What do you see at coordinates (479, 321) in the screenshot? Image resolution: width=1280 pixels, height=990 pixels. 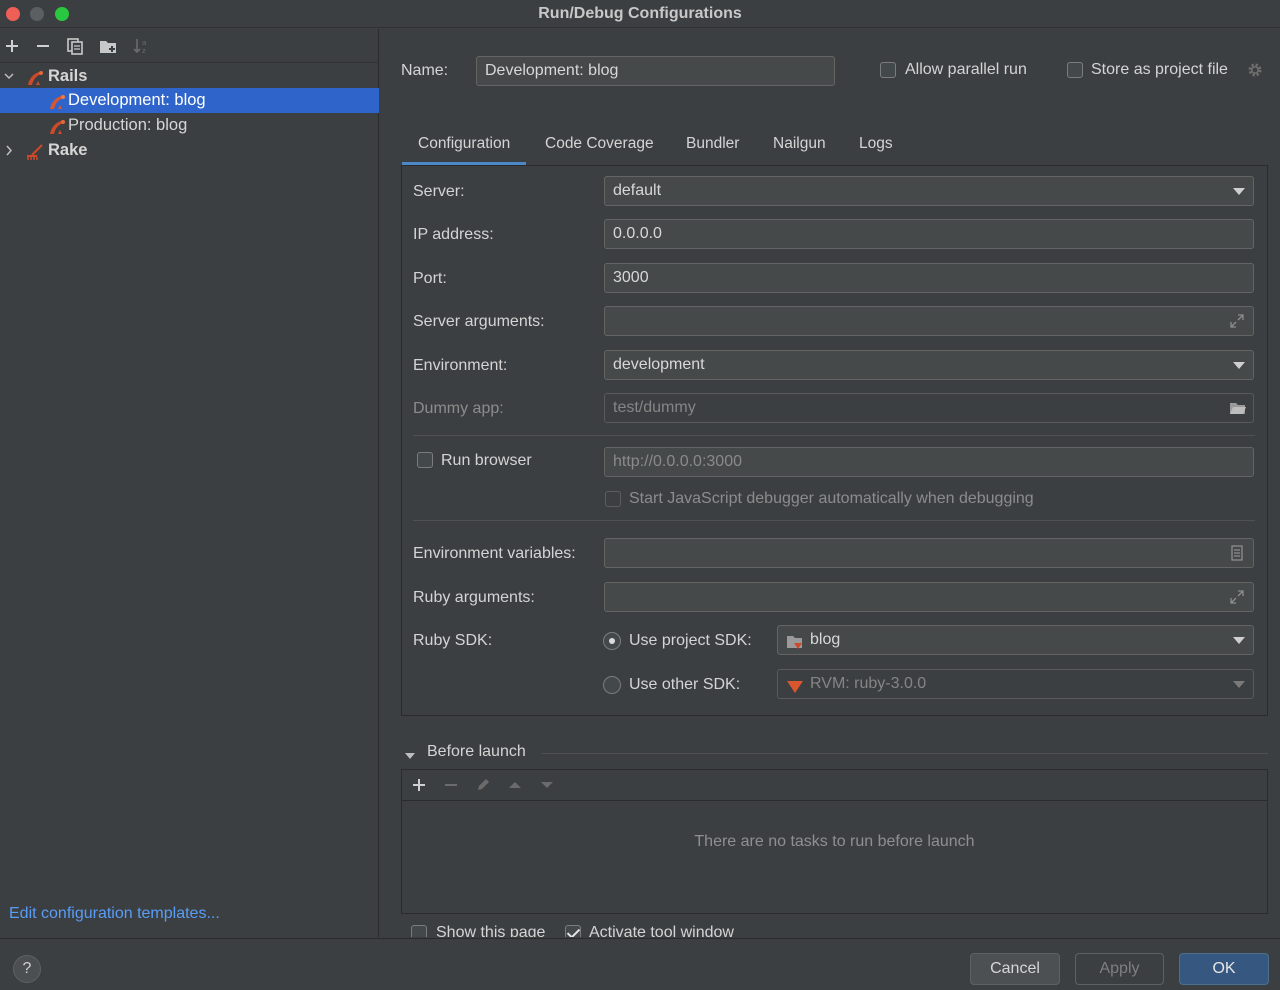 I see `server-arguments-label: Server arguments:` at bounding box center [479, 321].